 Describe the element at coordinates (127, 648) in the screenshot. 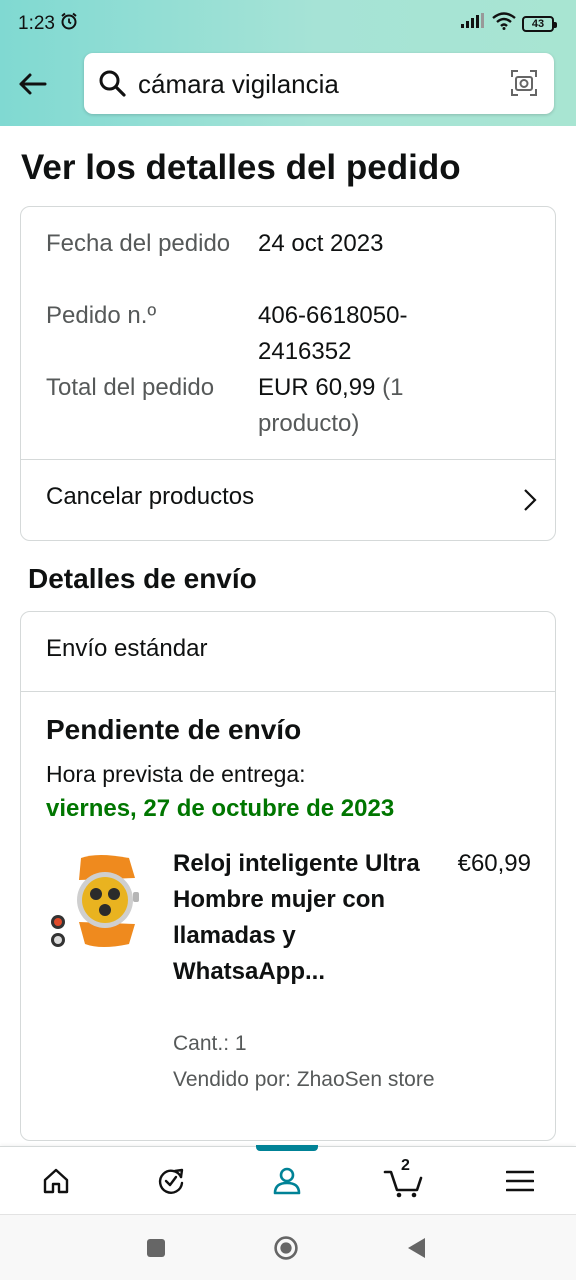

I see `shipping-method: Envío estándar` at that location.